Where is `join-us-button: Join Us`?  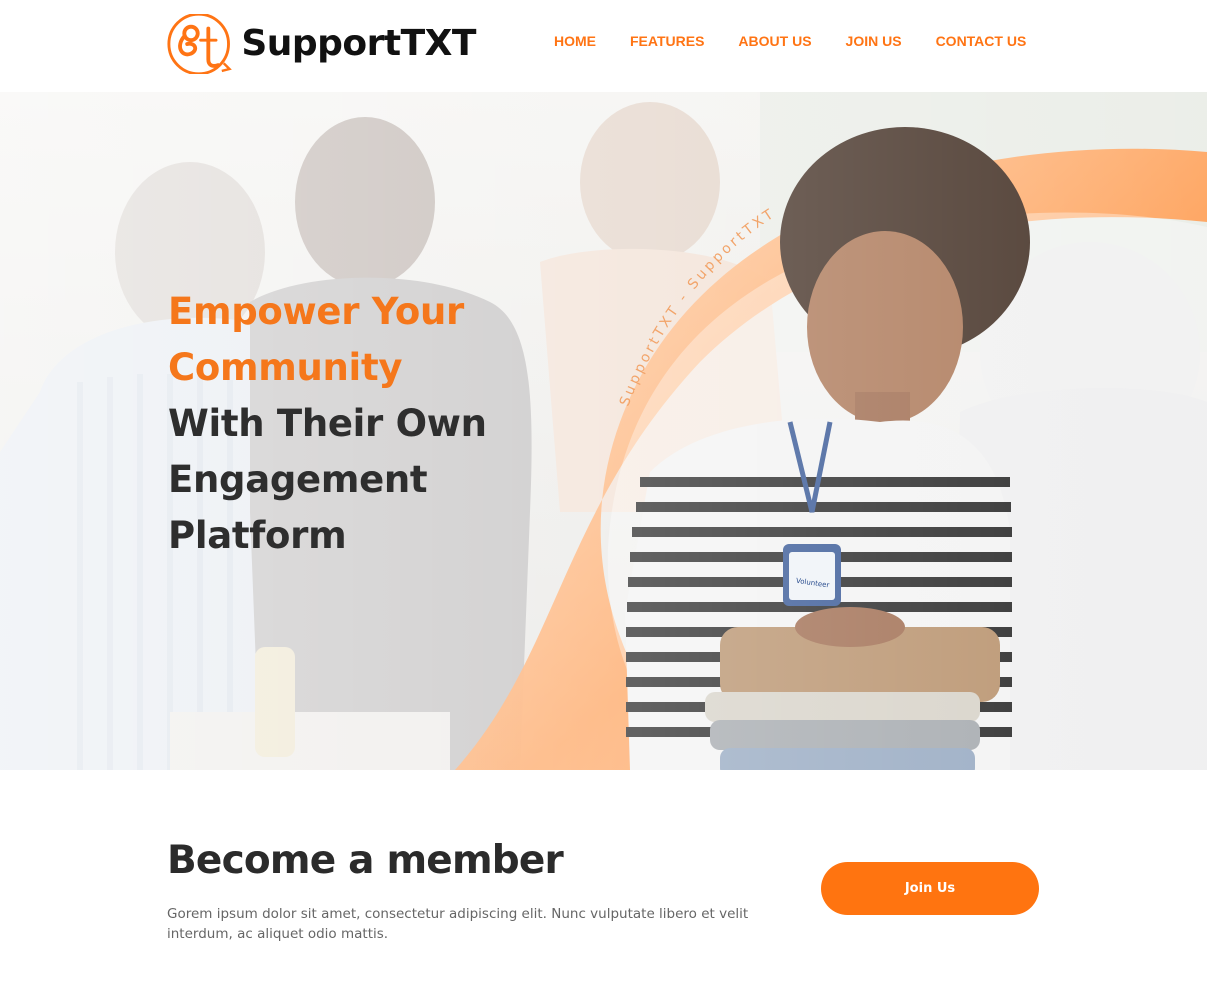 join-us-button: Join Us is located at coordinates (930, 888).